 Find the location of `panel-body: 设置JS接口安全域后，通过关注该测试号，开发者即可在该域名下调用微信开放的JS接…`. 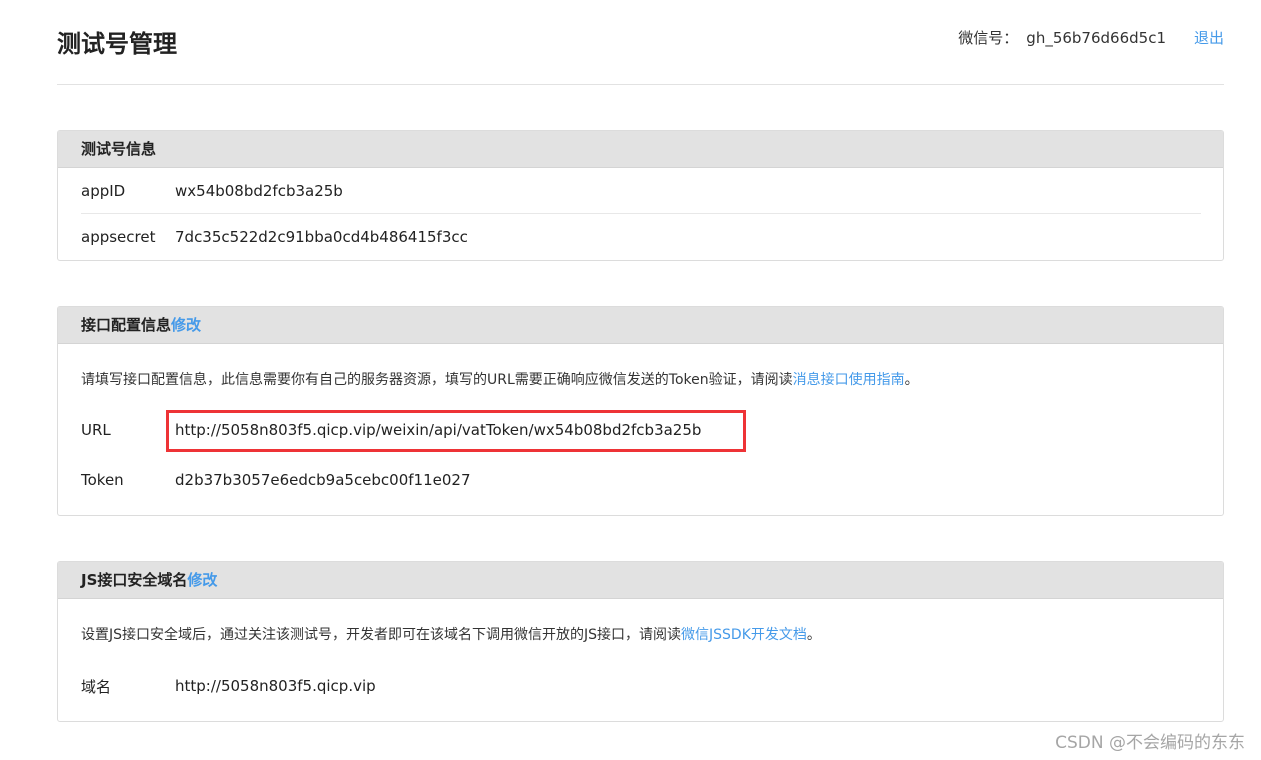

panel-body: 设置JS接口安全域后，通过关注该测试号，开发者即可在该域名下调用微信开放的JS接… is located at coordinates (640, 652).